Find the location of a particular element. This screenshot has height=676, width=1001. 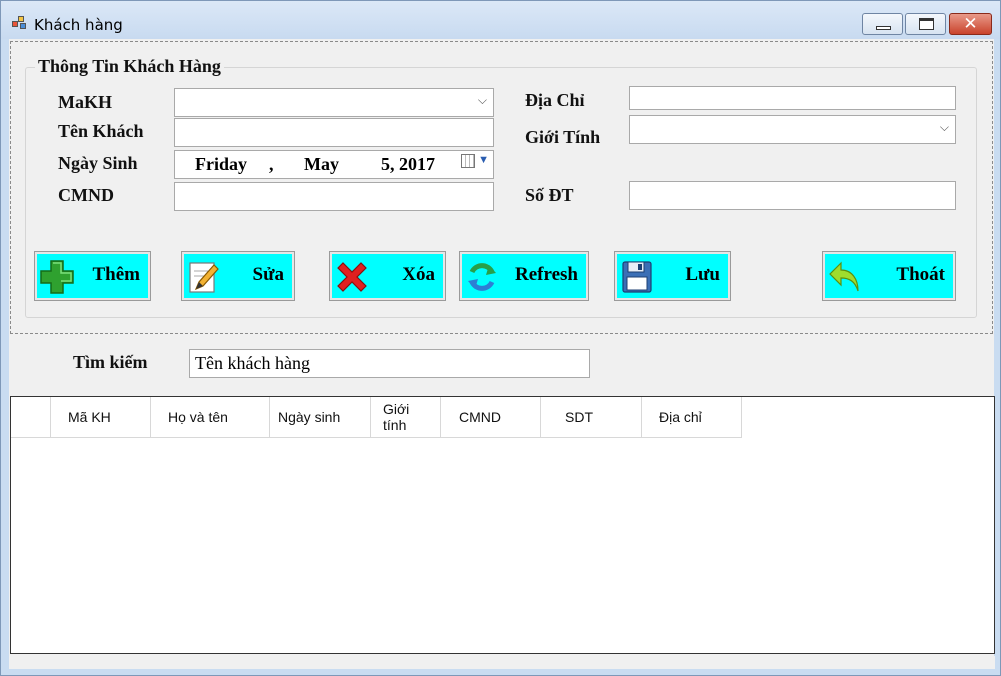

title-bar: Khách hàng ✕ is located at coordinates (500, 20).